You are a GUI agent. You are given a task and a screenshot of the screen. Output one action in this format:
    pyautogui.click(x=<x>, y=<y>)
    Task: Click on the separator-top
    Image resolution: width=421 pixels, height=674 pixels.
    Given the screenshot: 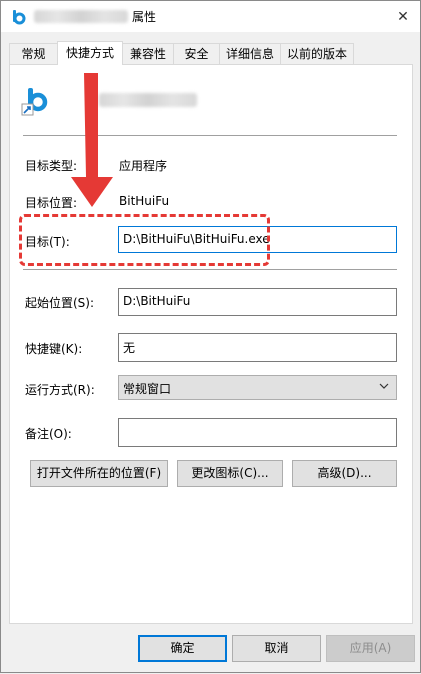 What is the action you would take?
    pyautogui.click(x=210, y=135)
    